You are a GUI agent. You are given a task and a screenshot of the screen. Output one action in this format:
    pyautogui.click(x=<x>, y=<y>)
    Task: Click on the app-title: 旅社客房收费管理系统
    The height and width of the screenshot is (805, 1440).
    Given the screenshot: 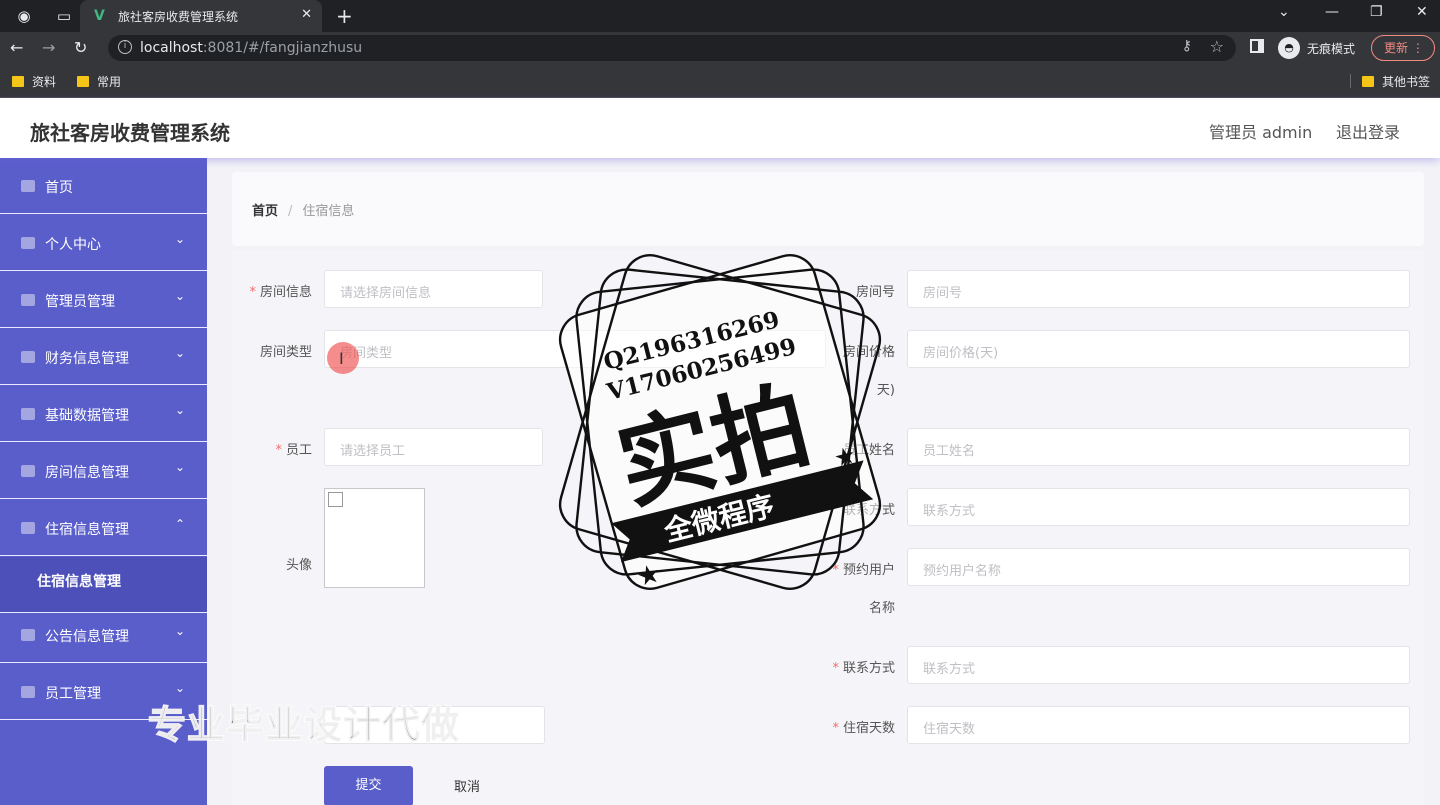 What is the action you would take?
    pyautogui.click(x=130, y=133)
    